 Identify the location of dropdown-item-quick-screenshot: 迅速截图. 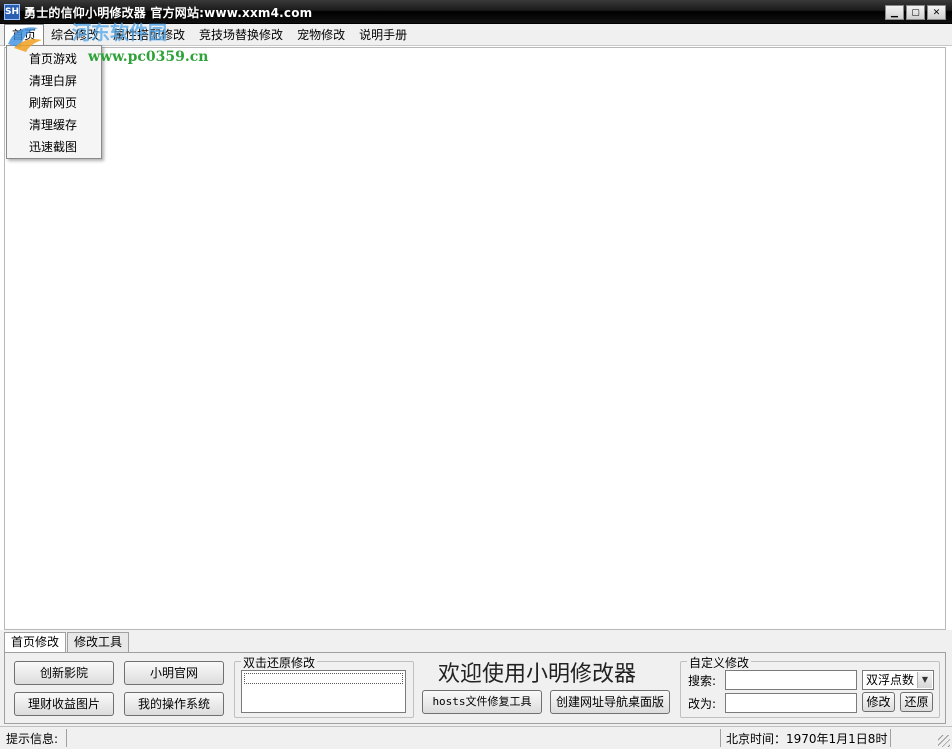
(54, 147).